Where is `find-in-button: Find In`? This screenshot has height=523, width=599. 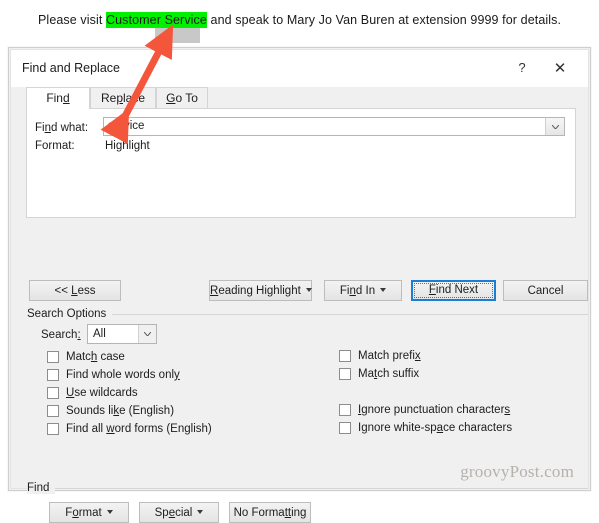 find-in-button: Find In is located at coordinates (363, 290).